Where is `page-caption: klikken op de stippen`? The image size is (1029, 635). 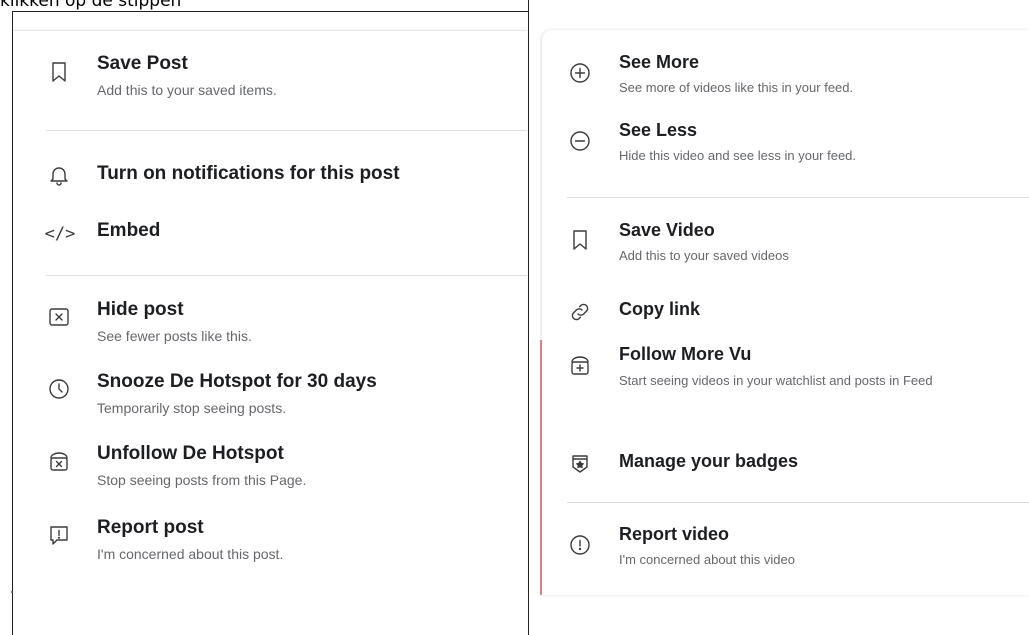 page-caption: klikken op de stippen is located at coordinates (91, 5).